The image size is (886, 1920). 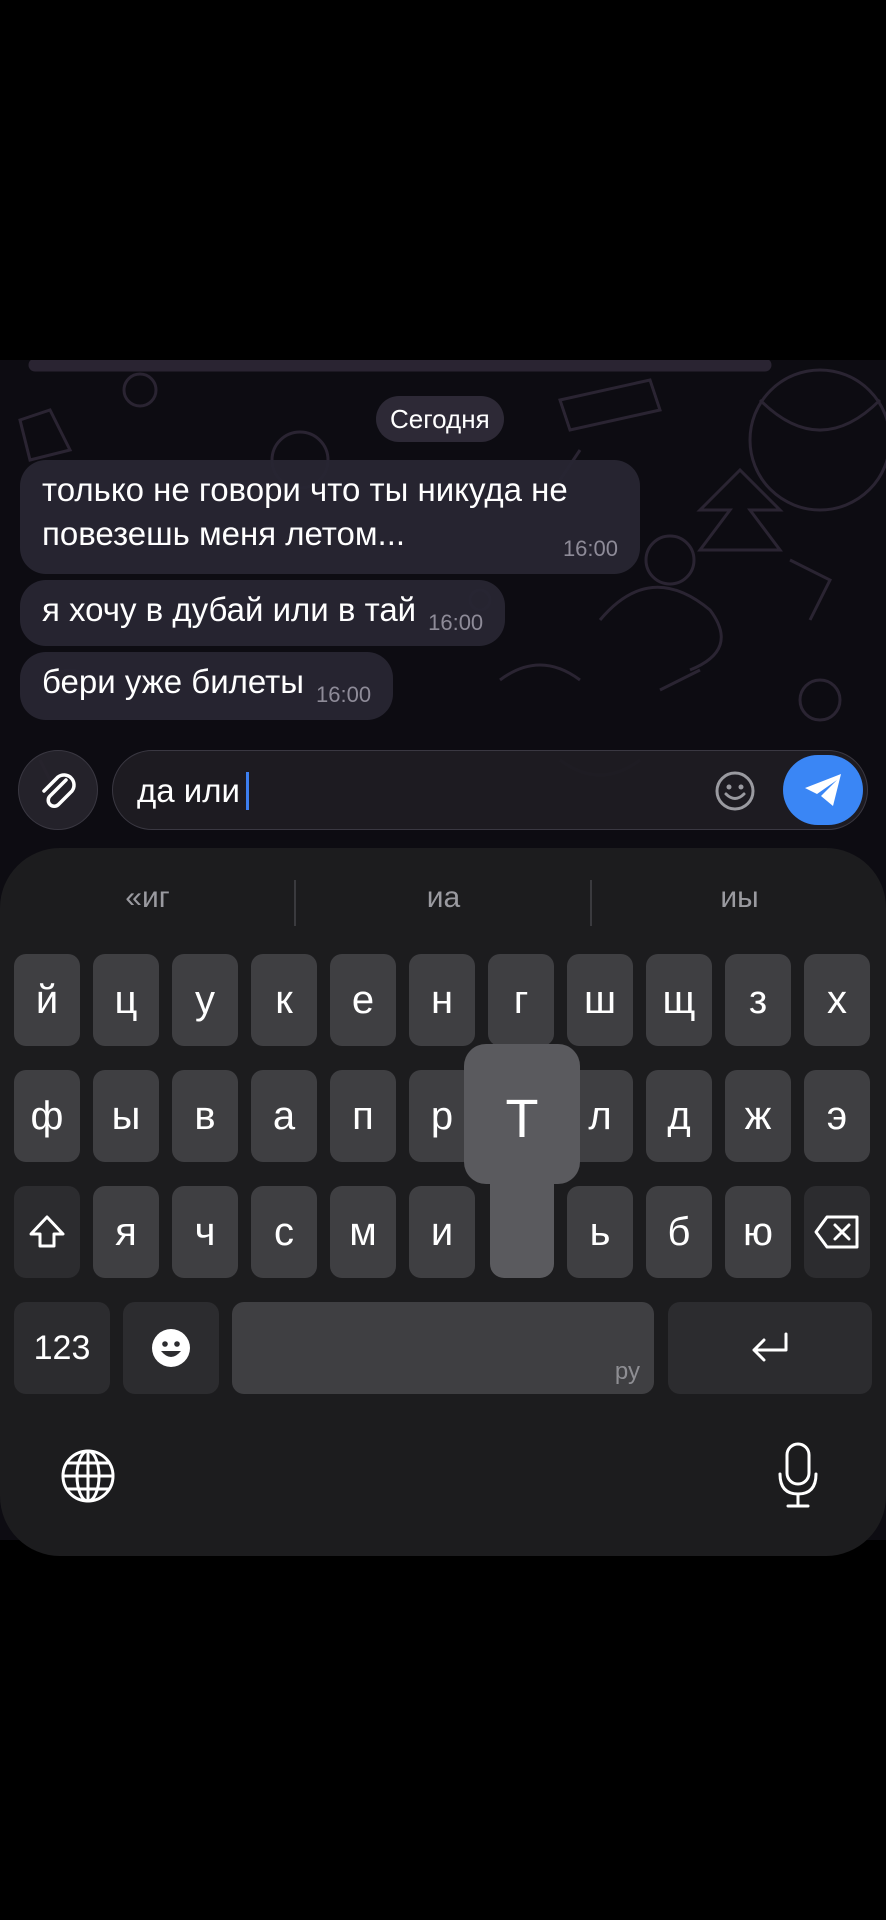 I want to click on paperclip-icon, so click(x=59, y=790).